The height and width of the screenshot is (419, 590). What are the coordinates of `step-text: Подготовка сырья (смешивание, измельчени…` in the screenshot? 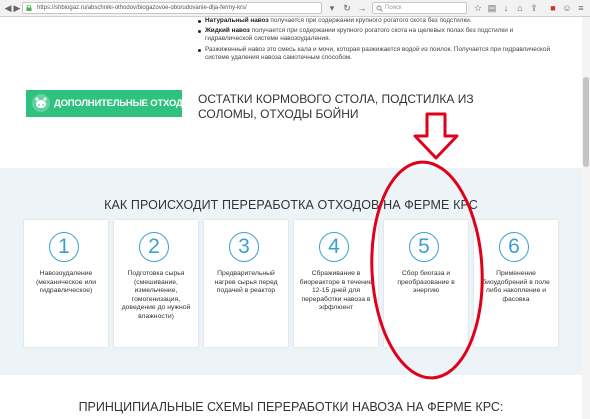 It's located at (156, 295).